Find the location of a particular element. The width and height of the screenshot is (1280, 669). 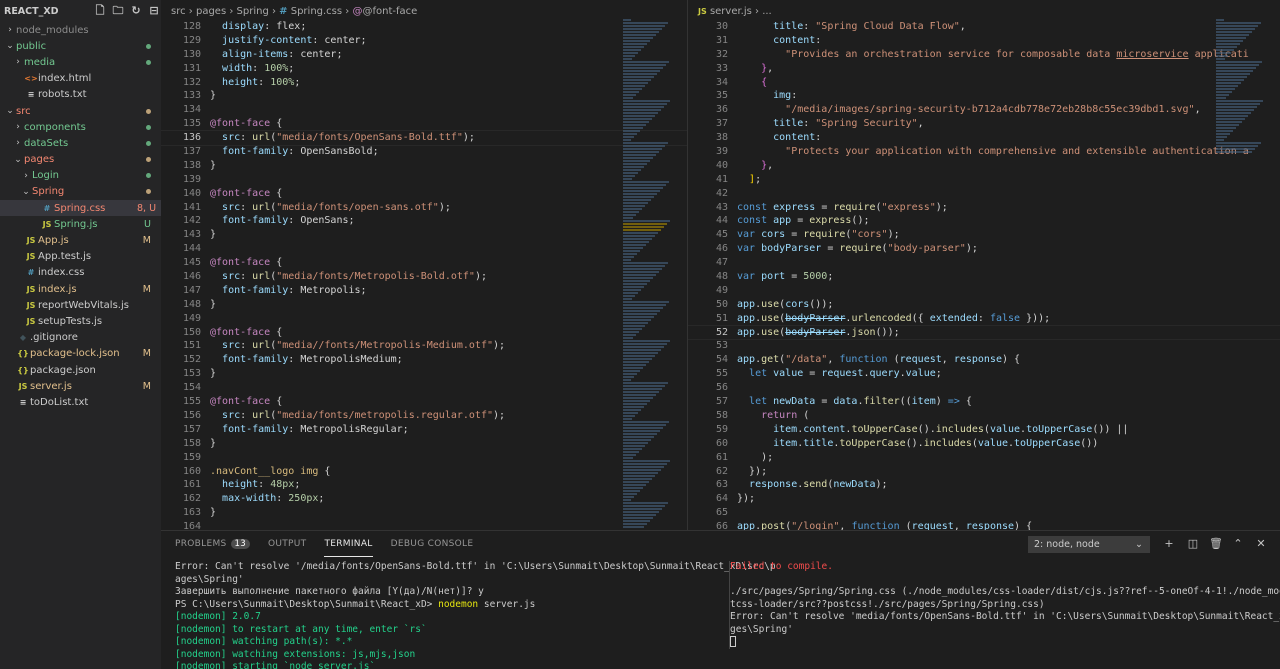

code-line: 33 }, is located at coordinates (984, 69).